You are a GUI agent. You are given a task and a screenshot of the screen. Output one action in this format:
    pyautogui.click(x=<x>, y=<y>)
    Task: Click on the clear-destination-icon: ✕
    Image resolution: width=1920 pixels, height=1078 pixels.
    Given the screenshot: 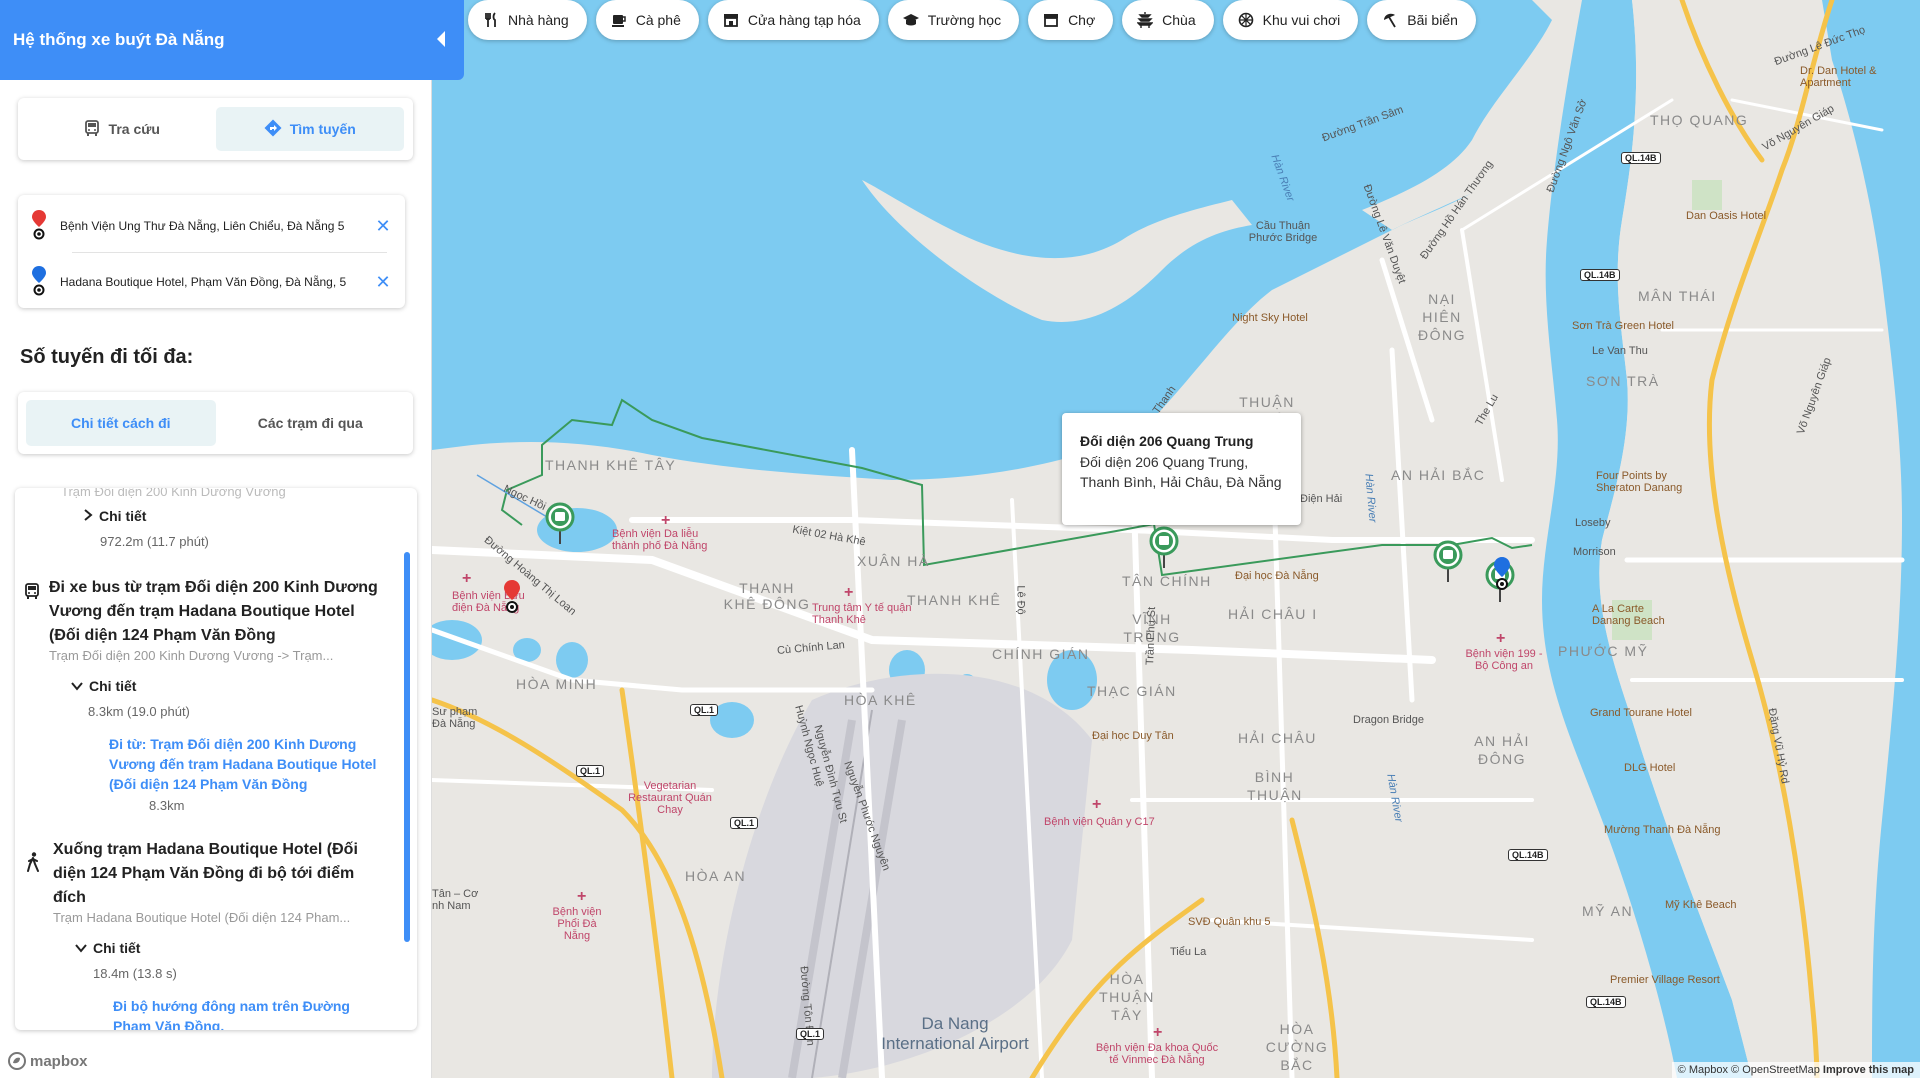 What is the action you would take?
    pyautogui.click(x=383, y=282)
    